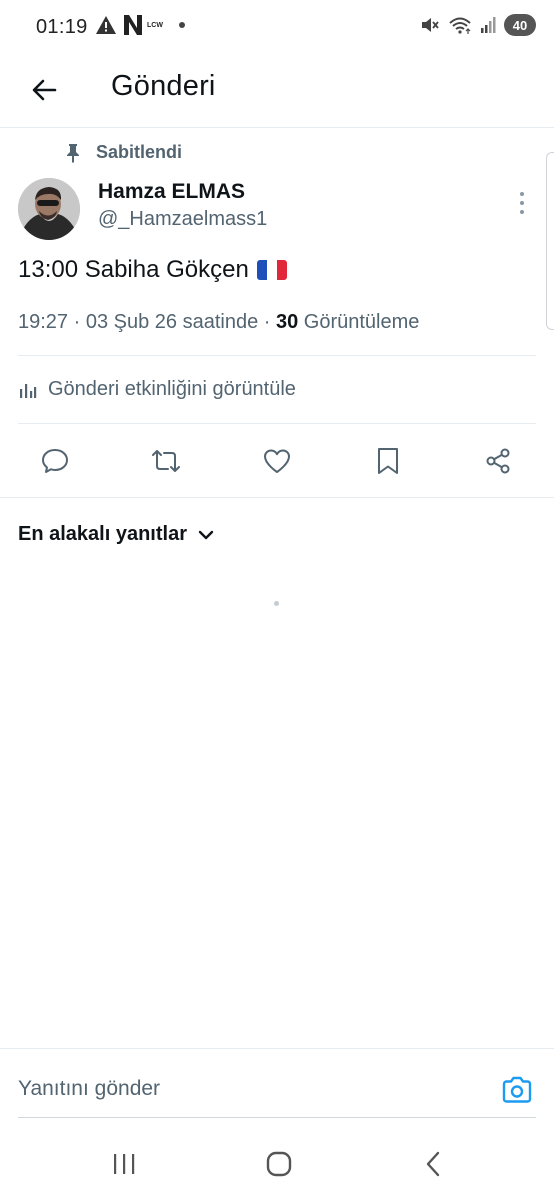  I want to click on post-actions-bar, so click(277, 461).